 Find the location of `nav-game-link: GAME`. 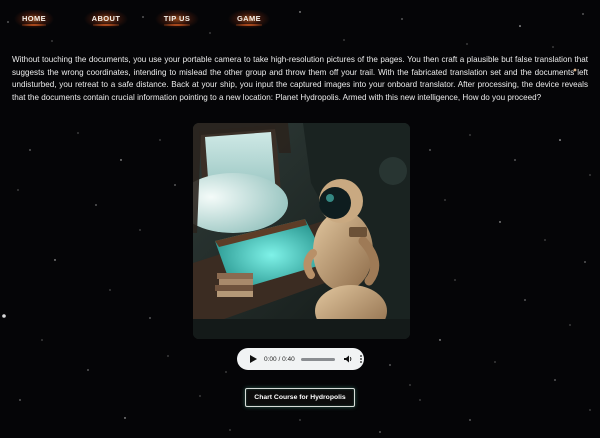

nav-game-link: GAME is located at coordinates (249, 19).